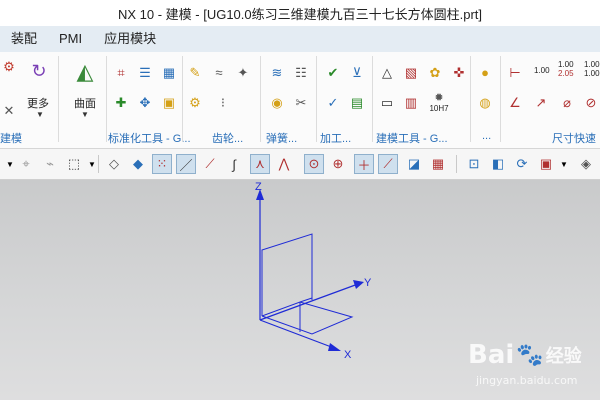 The width and height of the screenshot is (600, 400). Describe the element at coordinates (387, 73) in the screenshot. I see `triangle-icon: △` at that location.